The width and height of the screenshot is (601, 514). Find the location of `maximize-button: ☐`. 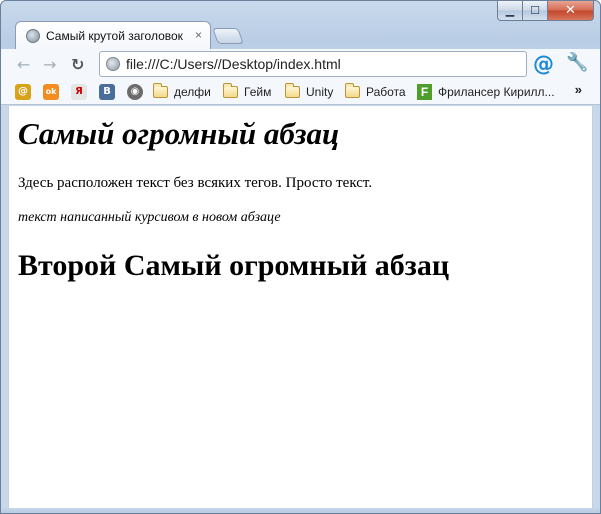

maximize-button: ☐ is located at coordinates (535, 11).